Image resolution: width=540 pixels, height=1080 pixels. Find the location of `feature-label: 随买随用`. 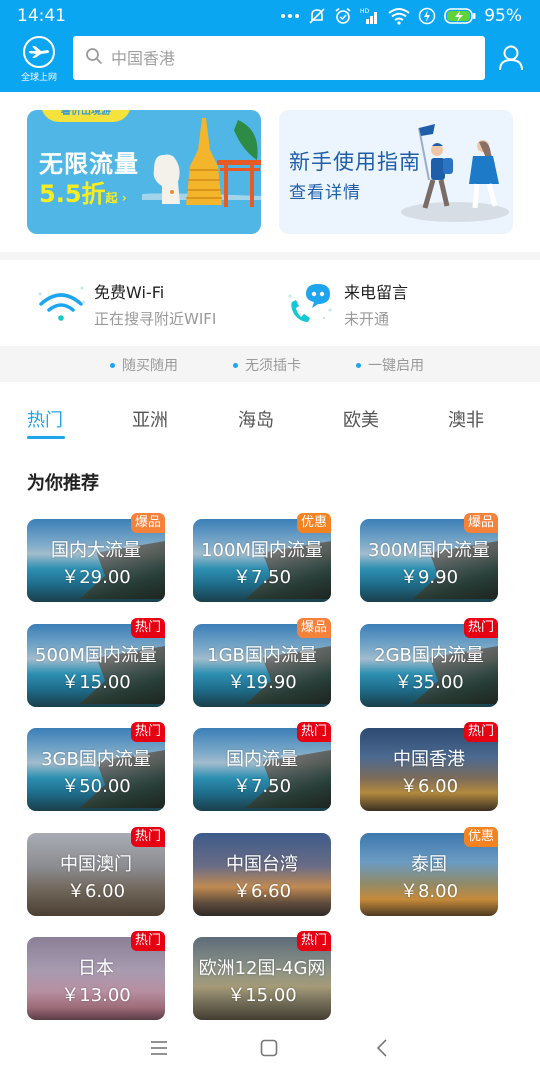

feature-label: 随买随用 is located at coordinates (150, 366).